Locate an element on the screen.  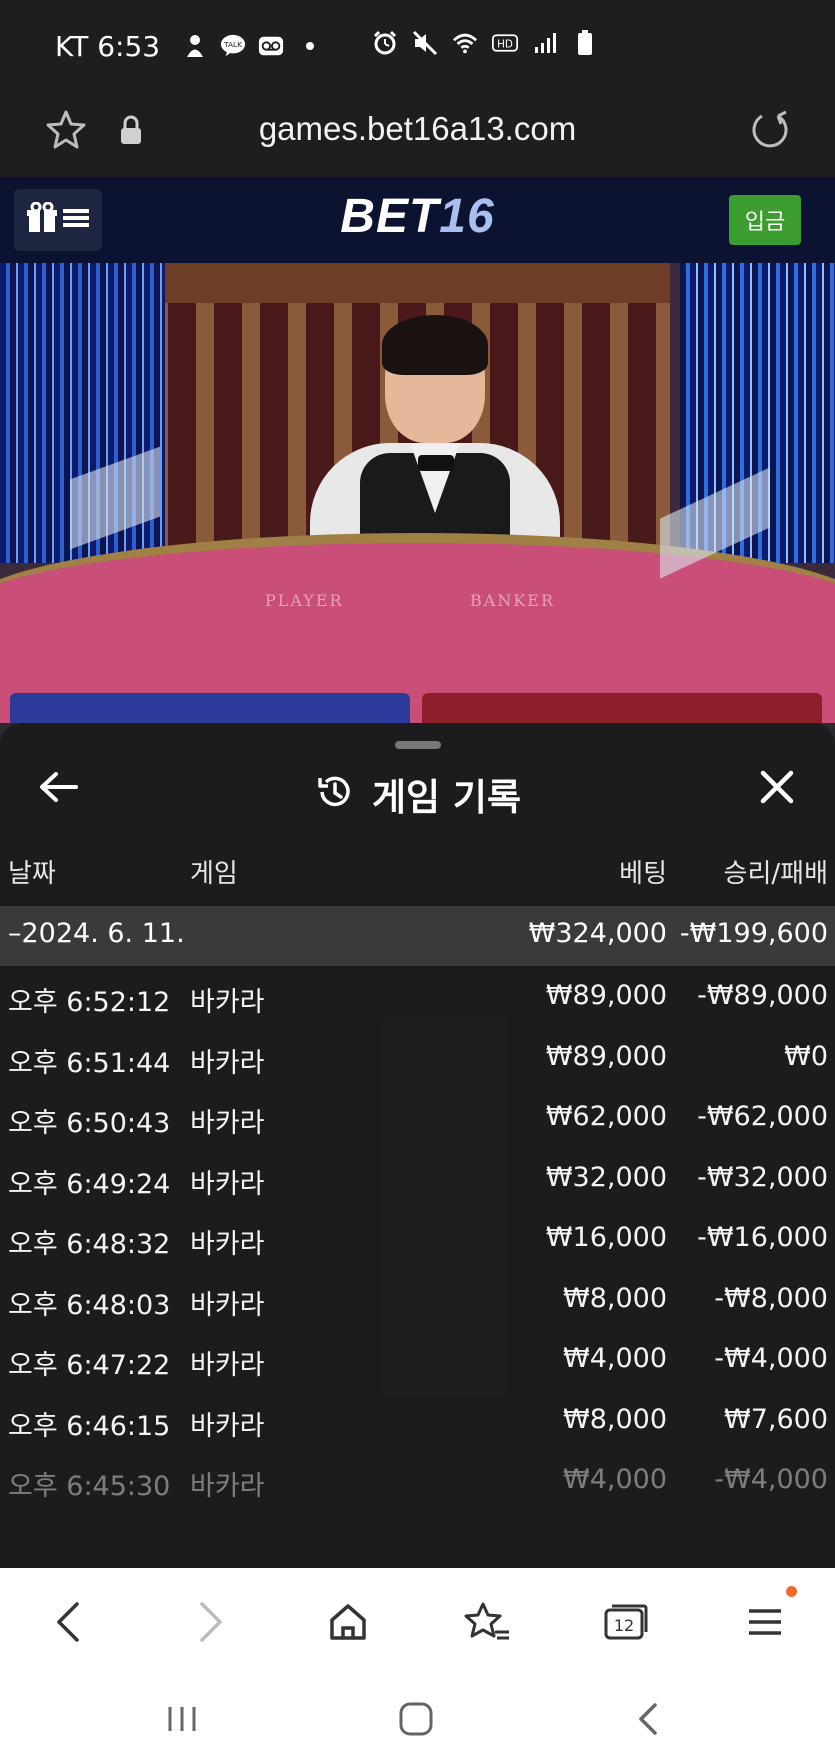
group-bet-total: ₩324,000 is located at coordinates (597, 933).